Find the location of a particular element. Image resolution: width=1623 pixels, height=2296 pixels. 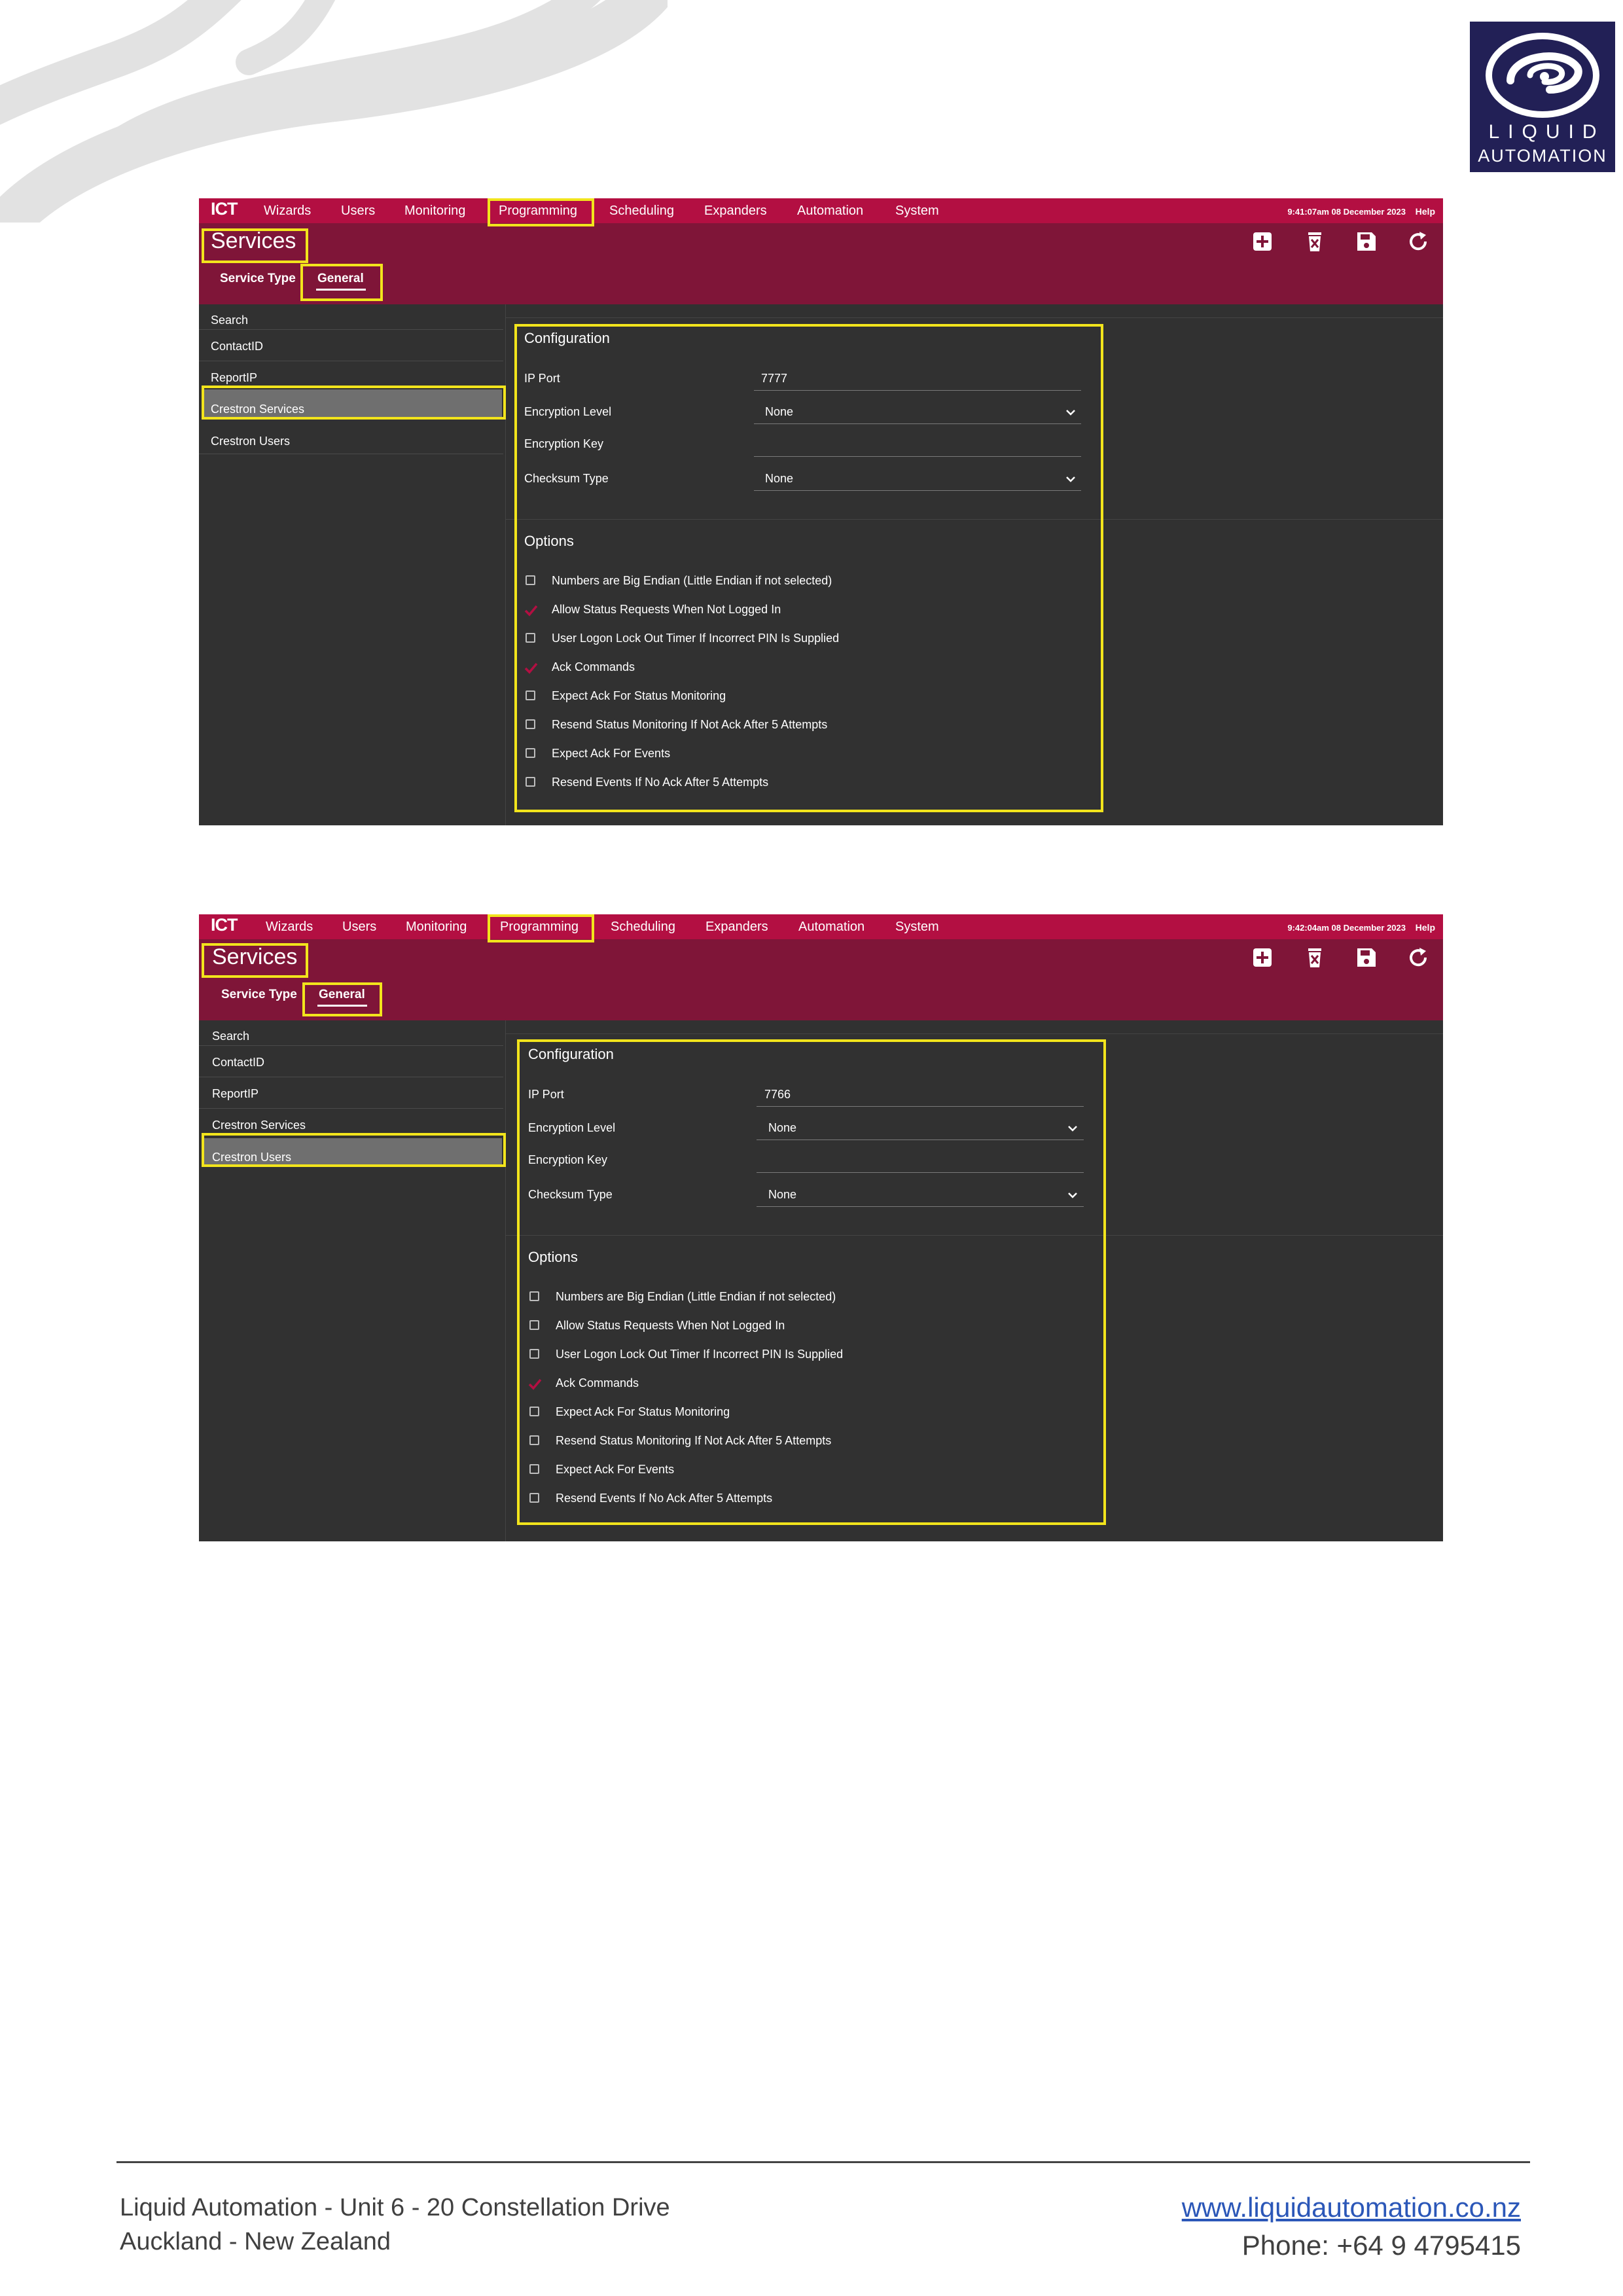

footer-address-line2: Auckland - New Zealand is located at coordinates (255, 2241).